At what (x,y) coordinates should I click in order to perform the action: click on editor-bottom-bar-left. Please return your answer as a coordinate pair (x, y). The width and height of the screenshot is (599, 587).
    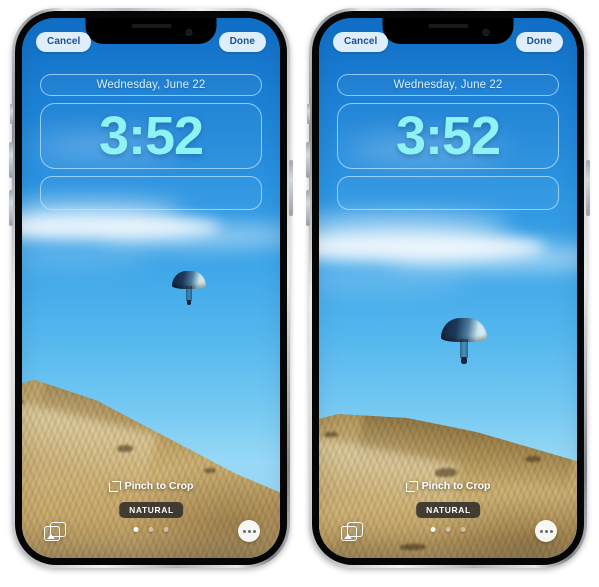
    Looking at the image, I should click on (151, 533).